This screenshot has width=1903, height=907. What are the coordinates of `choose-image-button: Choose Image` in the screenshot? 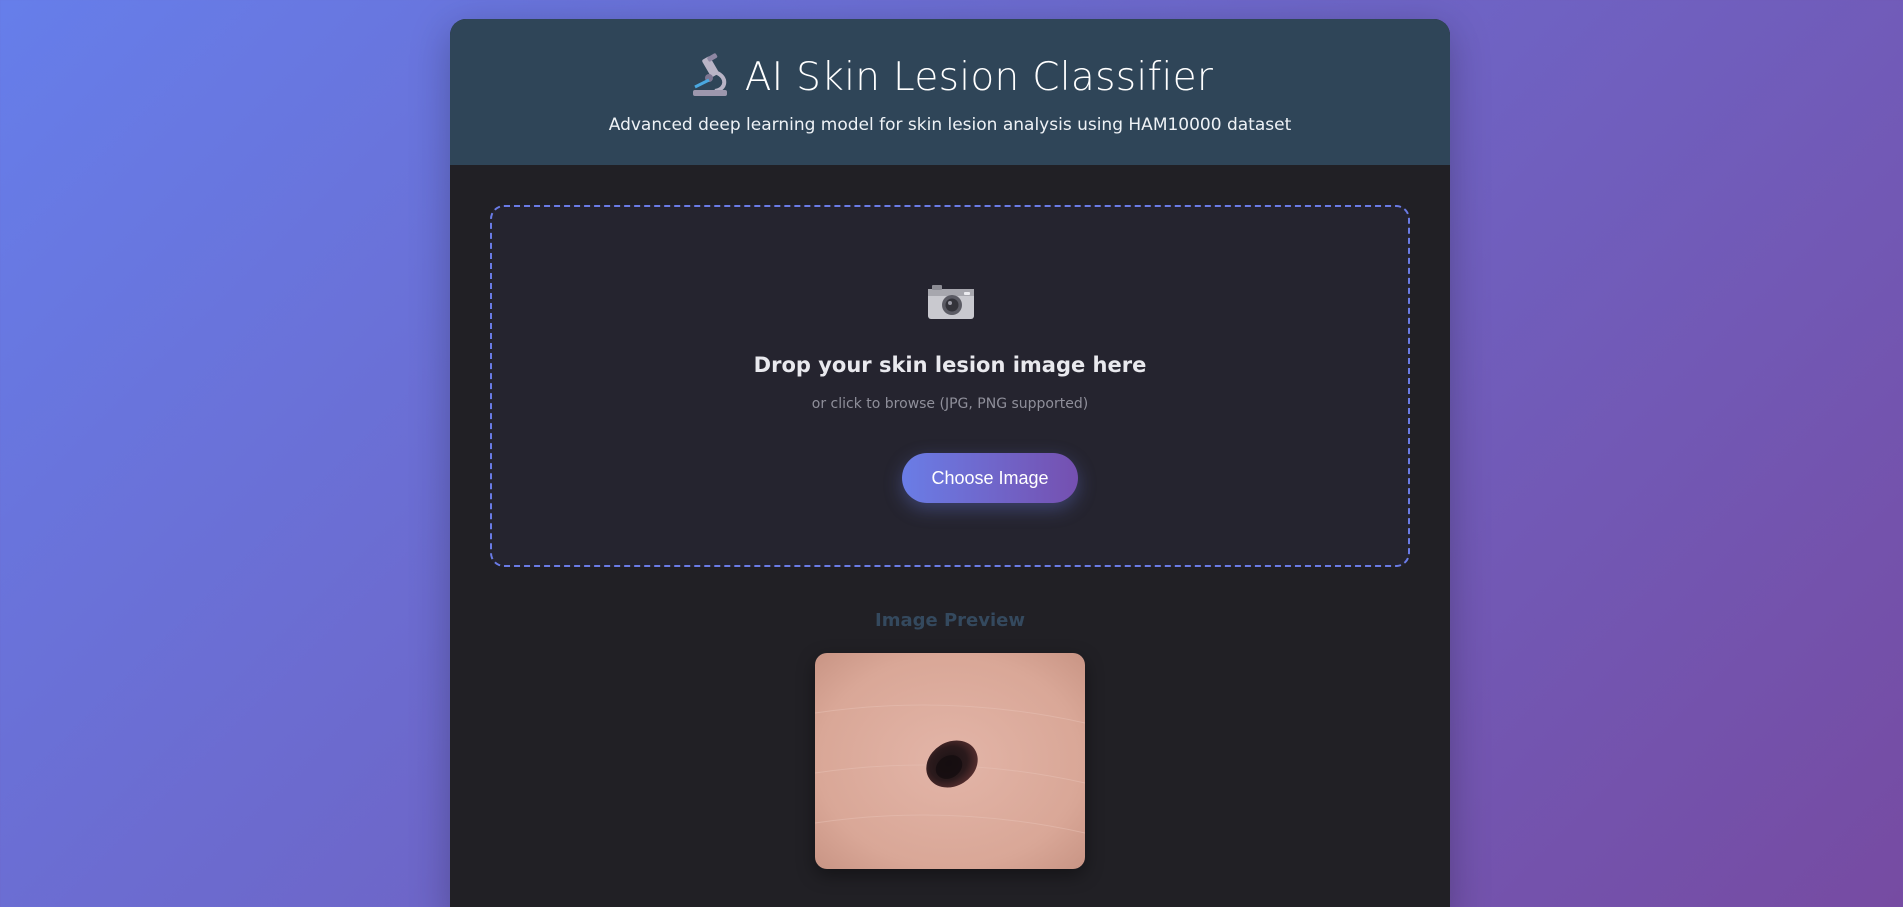 It's located at (990, 478).